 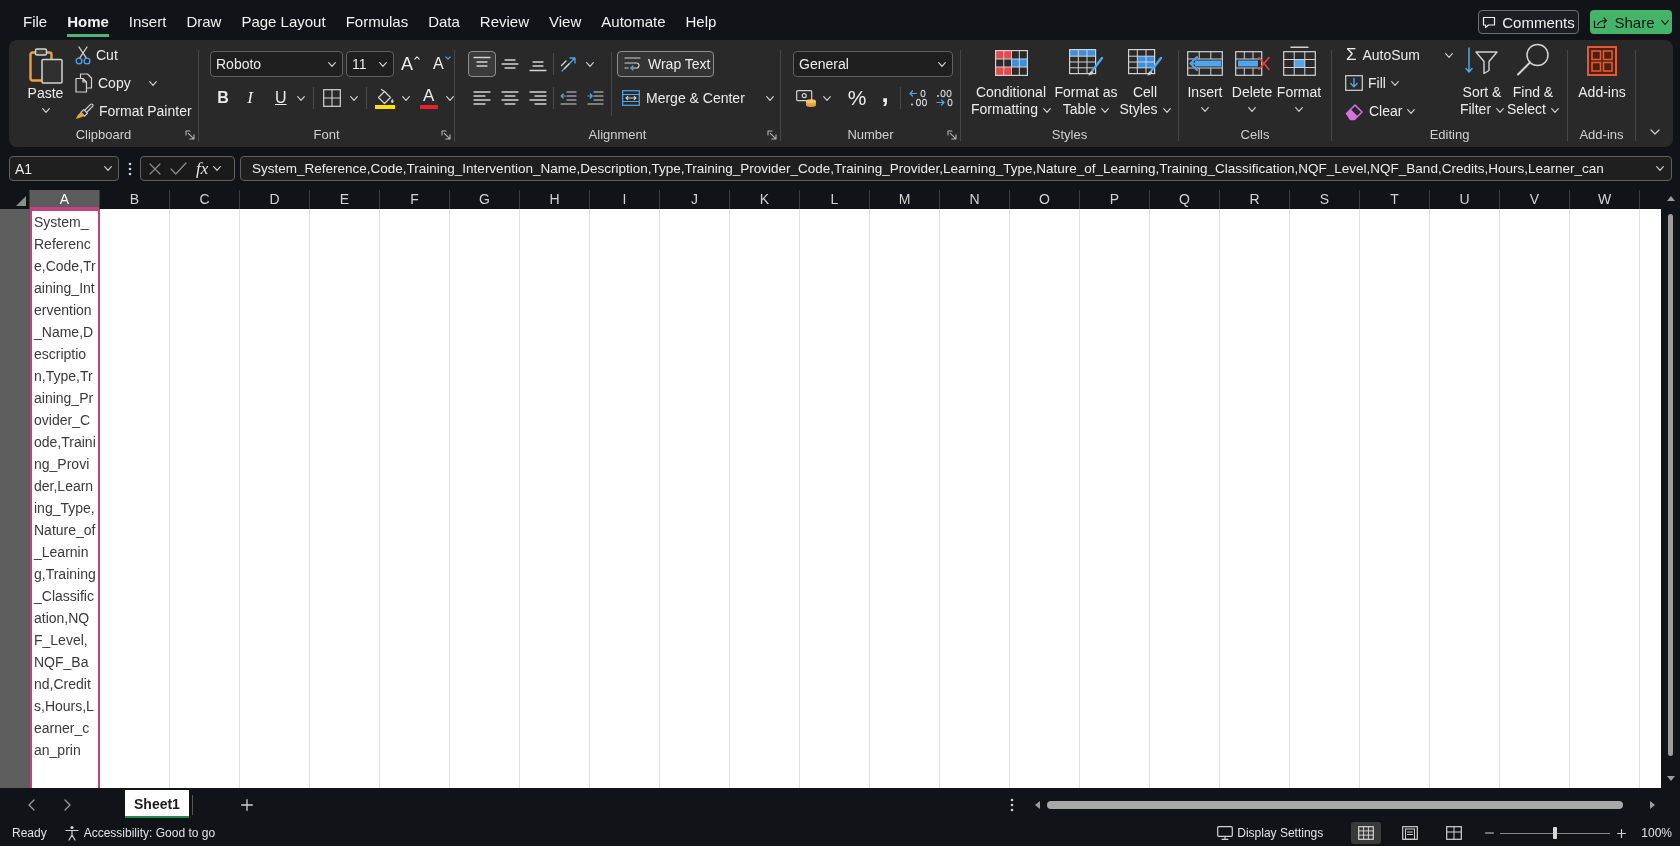 What do you see at coordinates (1399, 83) in the screenshot?
I see `fill-button: Fill` at bounding box center [1399, 83].